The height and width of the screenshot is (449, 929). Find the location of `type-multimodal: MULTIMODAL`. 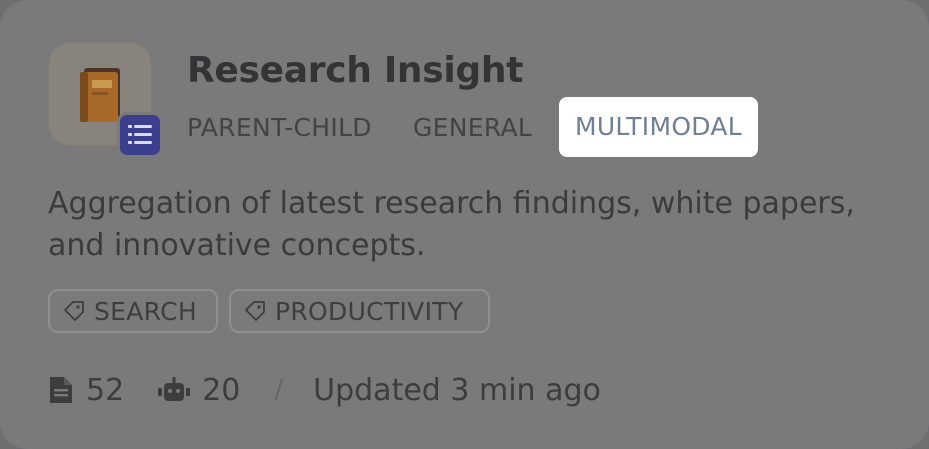

type-multimodal: MULTIMODAL is located at coordinates (658, 127).